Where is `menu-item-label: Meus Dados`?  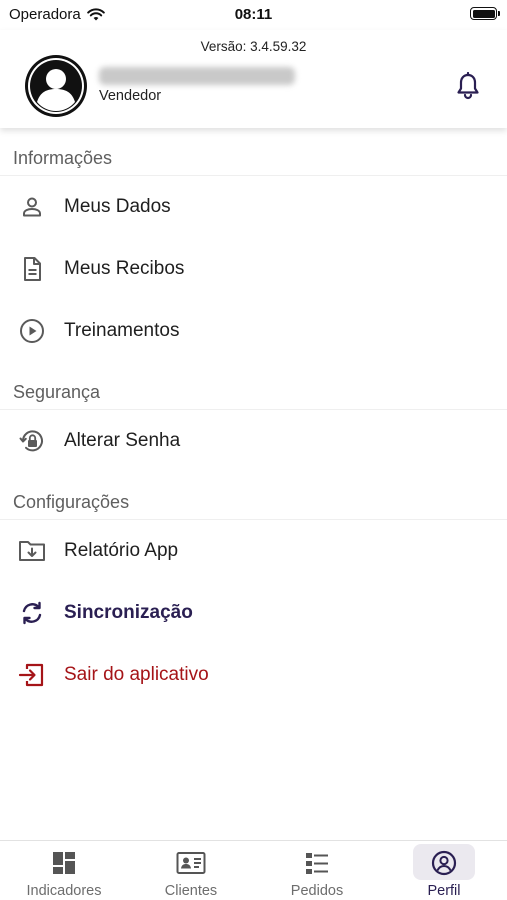 menu-item-label: Meus Dados is located at coordinates (117, 206).